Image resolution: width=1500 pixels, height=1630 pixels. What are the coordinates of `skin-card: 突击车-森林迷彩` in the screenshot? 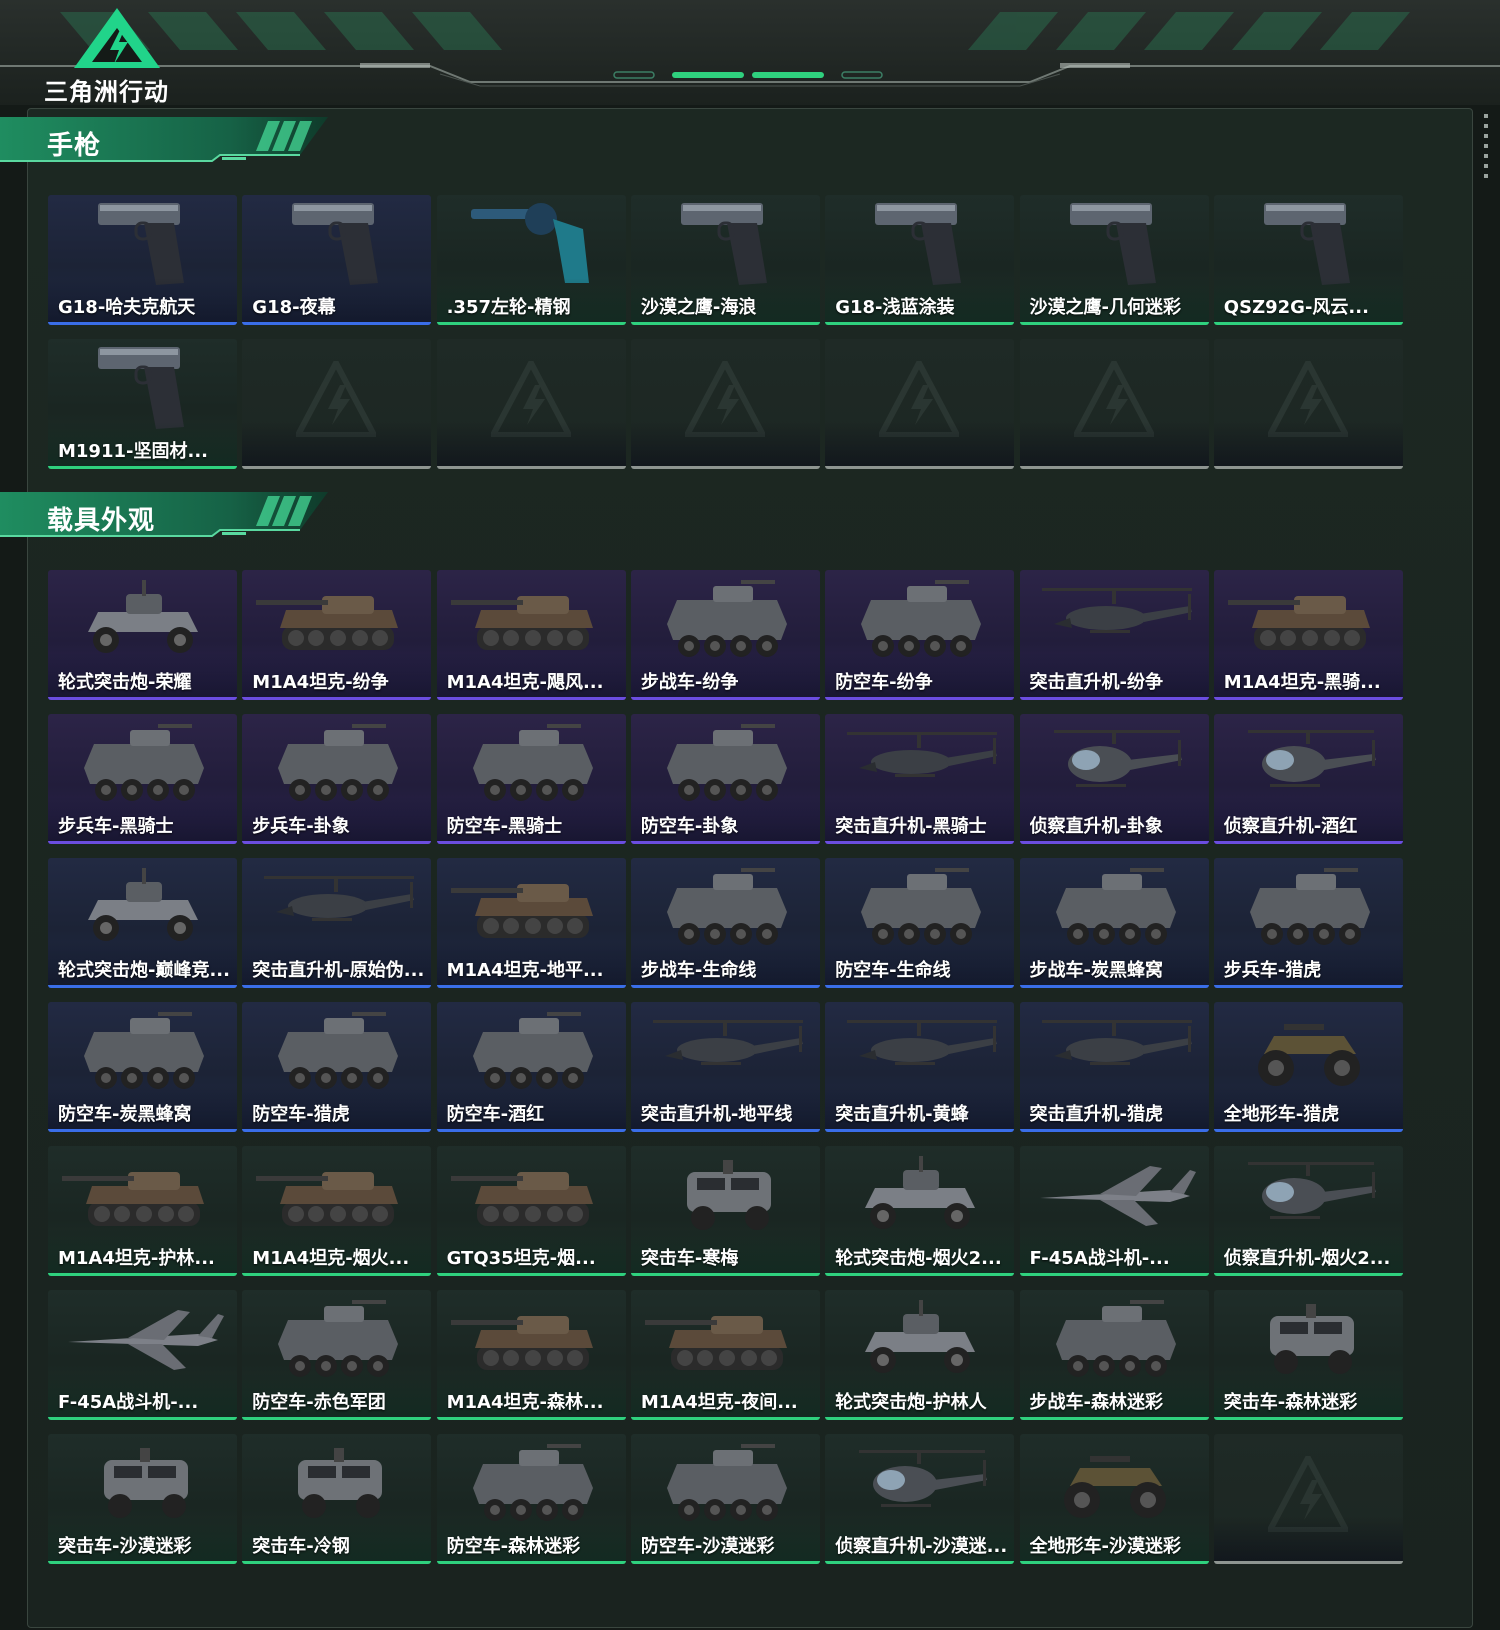 It's located at (1308, 1355).